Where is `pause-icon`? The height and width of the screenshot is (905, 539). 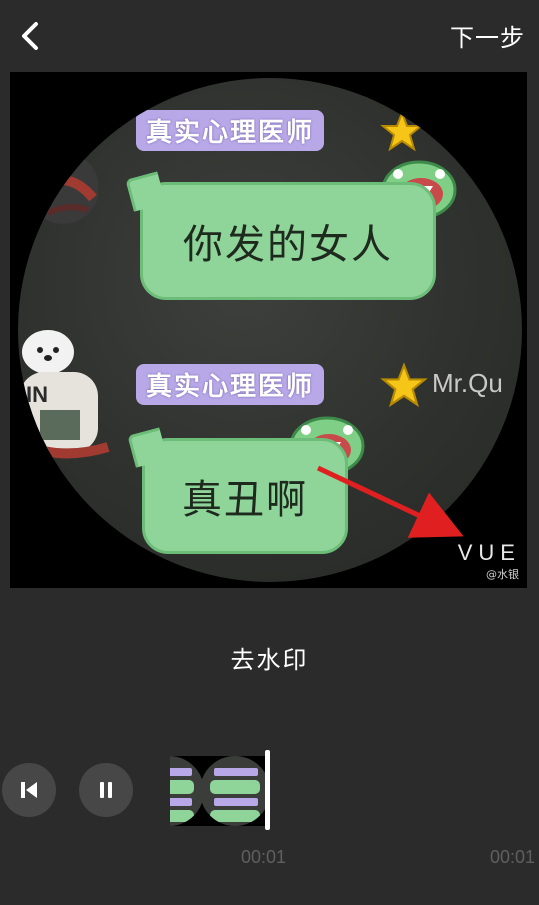 pause-icon is located at coordinates (106, 790).